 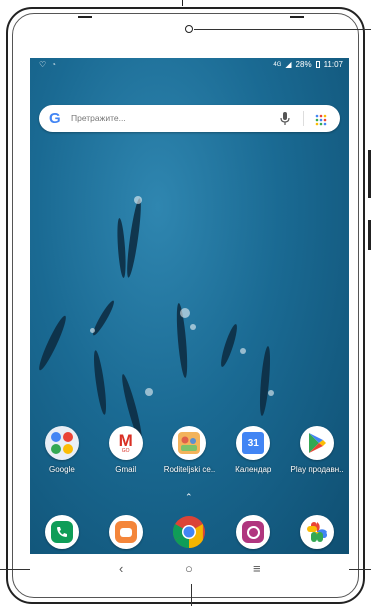 What do you see at coordinates (253, 469) in the screenshot?
I see `app-label: Календар` at bounding box center [253, 469].